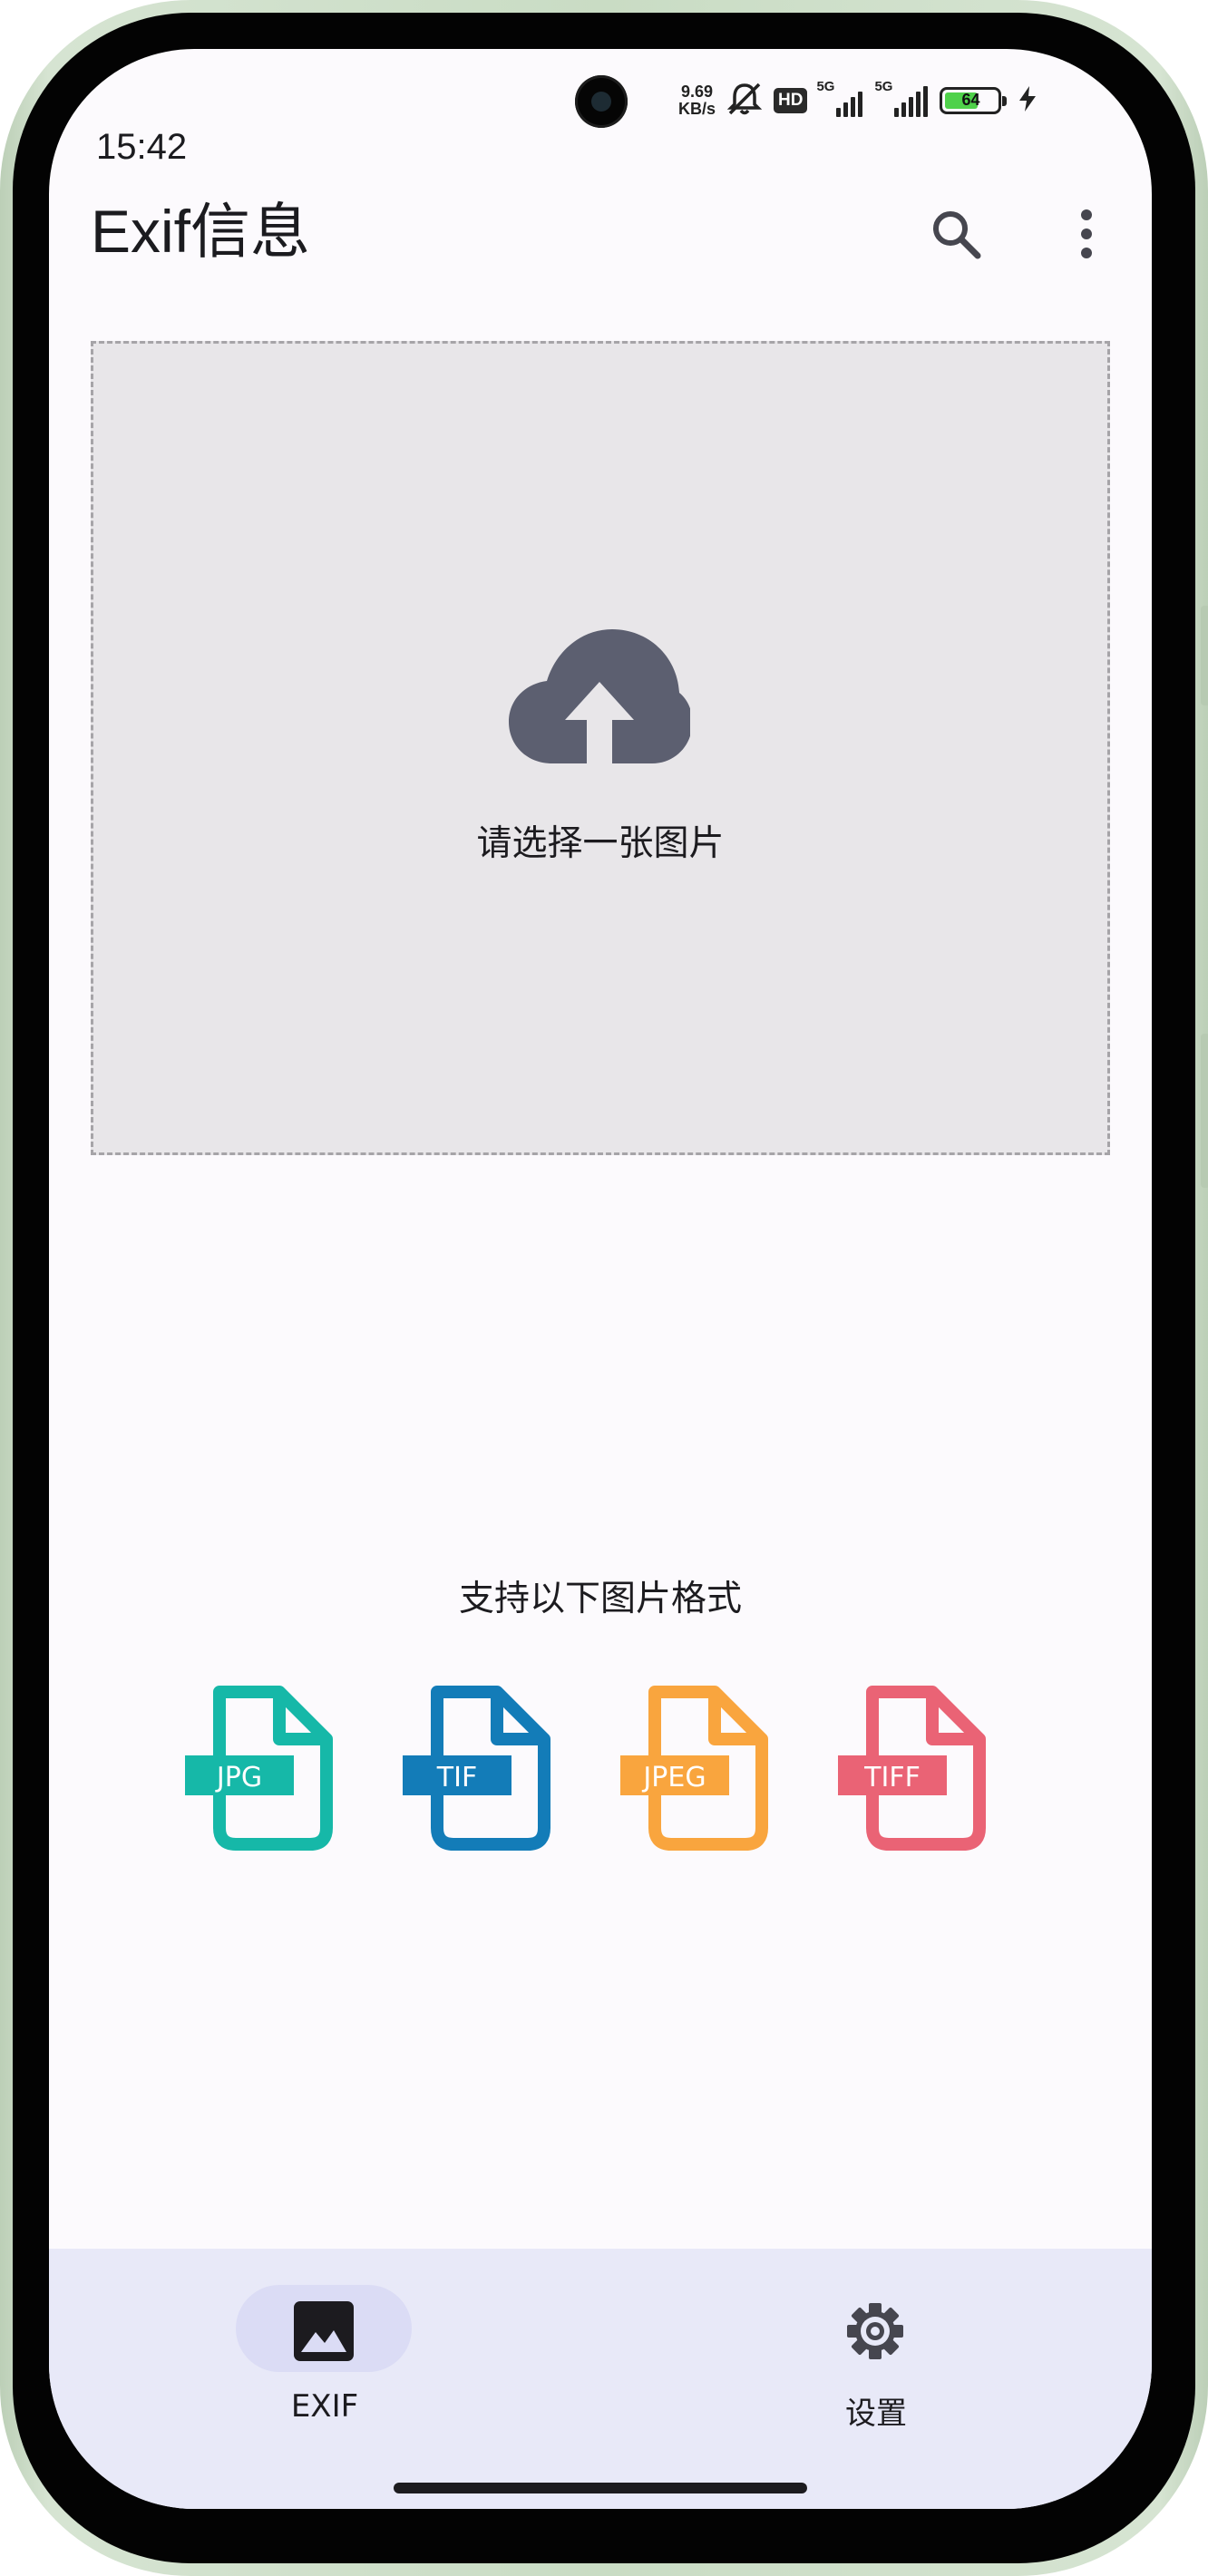  I want to click on tiff-file-icon: TIFF, so click(919, 1769).